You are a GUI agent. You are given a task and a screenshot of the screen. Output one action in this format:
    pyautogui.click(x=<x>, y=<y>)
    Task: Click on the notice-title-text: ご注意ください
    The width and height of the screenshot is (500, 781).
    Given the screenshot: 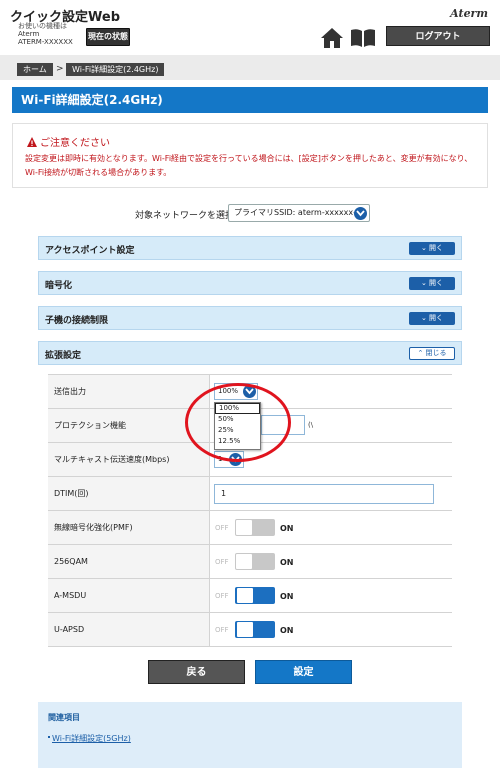 What is the action you would take?
    pyautogui.click(x=75, y=143)
    